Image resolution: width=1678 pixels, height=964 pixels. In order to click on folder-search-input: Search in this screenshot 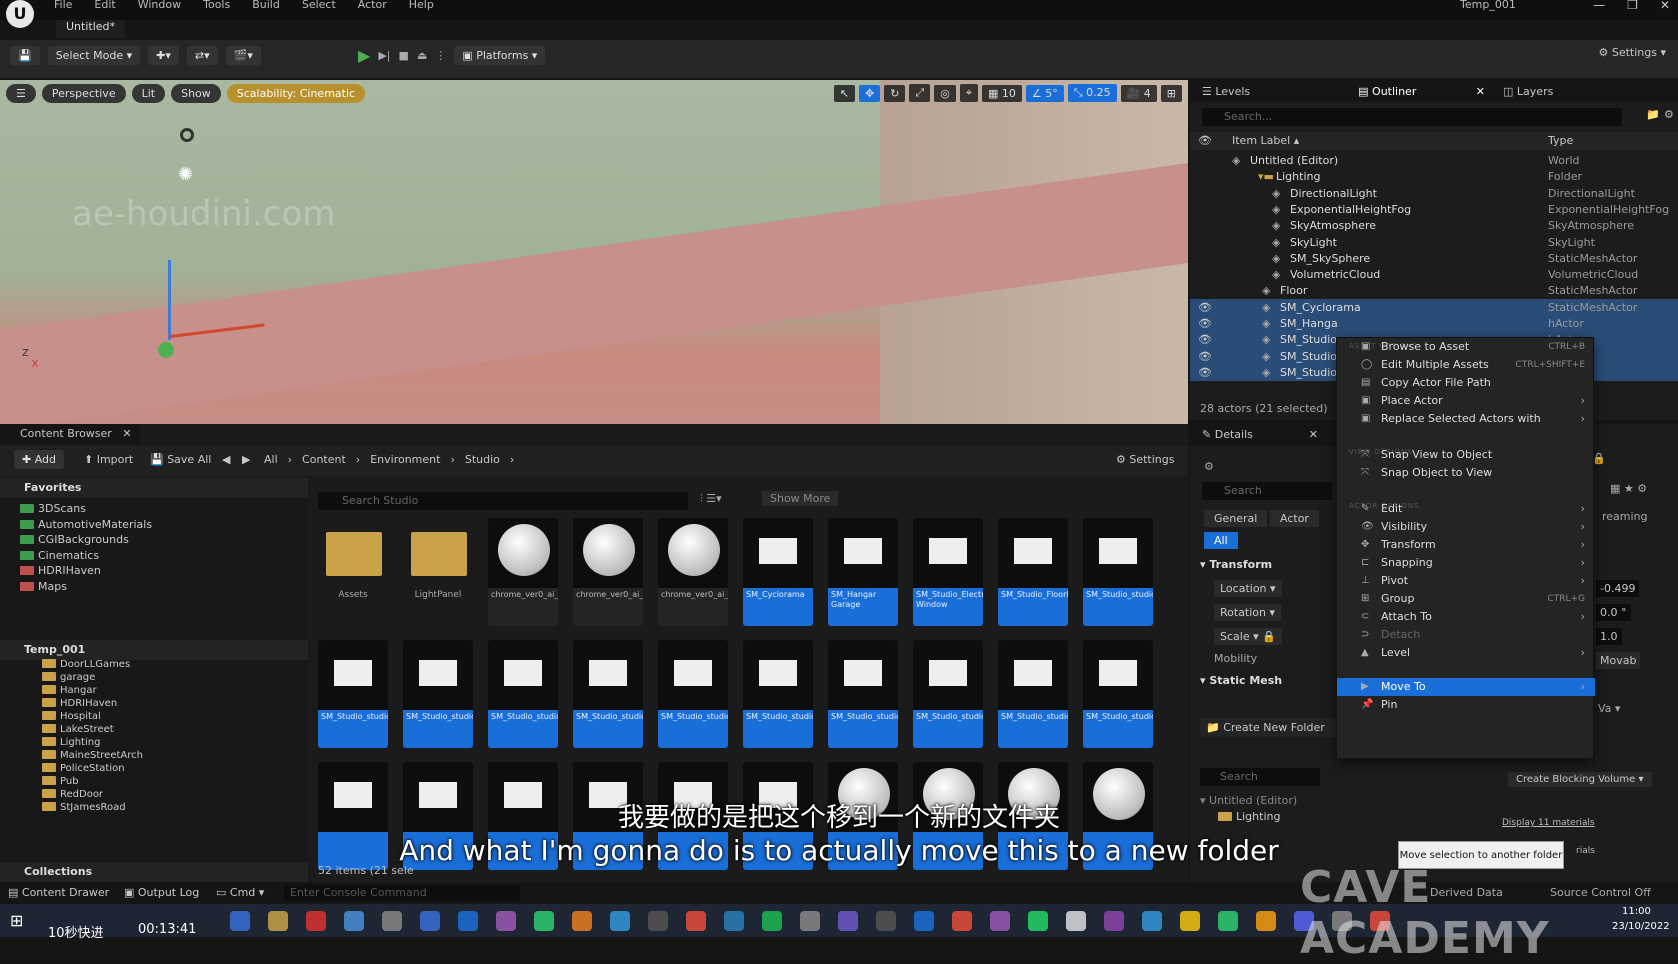, I will do `click(1260, 777)`.